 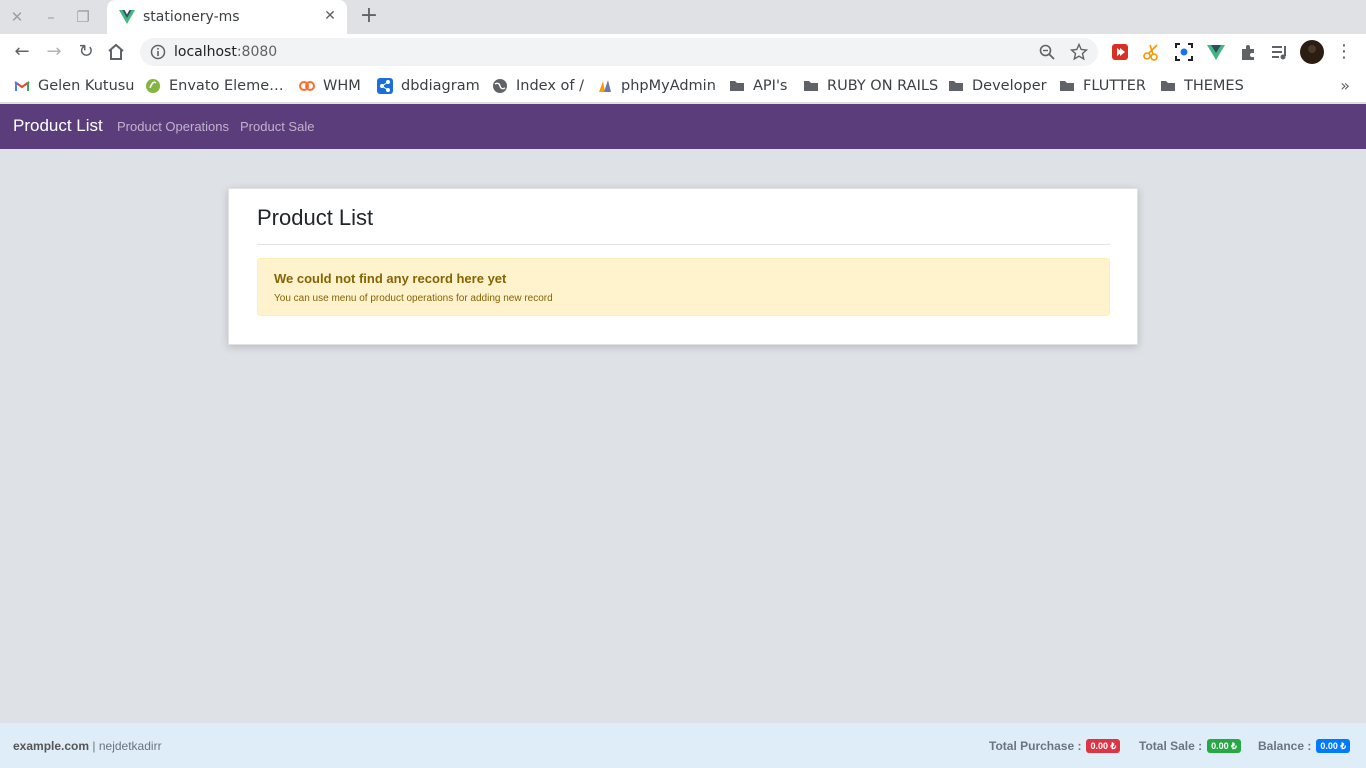 What do you see at coordinates (440, 86) in the screenshot?
I see `bookmark-label: dbdiagram` at bounding box center [440, 86].